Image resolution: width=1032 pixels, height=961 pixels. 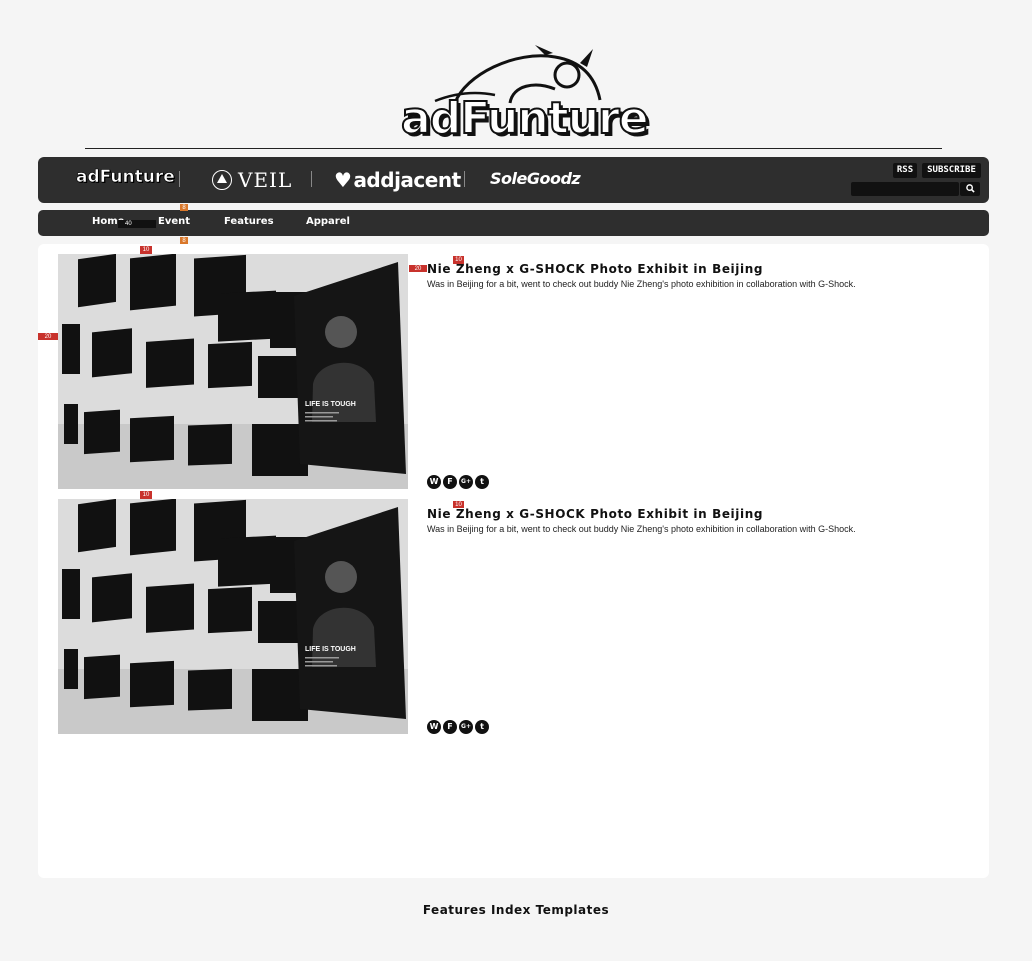 I want to click on header-divider, so click(x=513, y=148).